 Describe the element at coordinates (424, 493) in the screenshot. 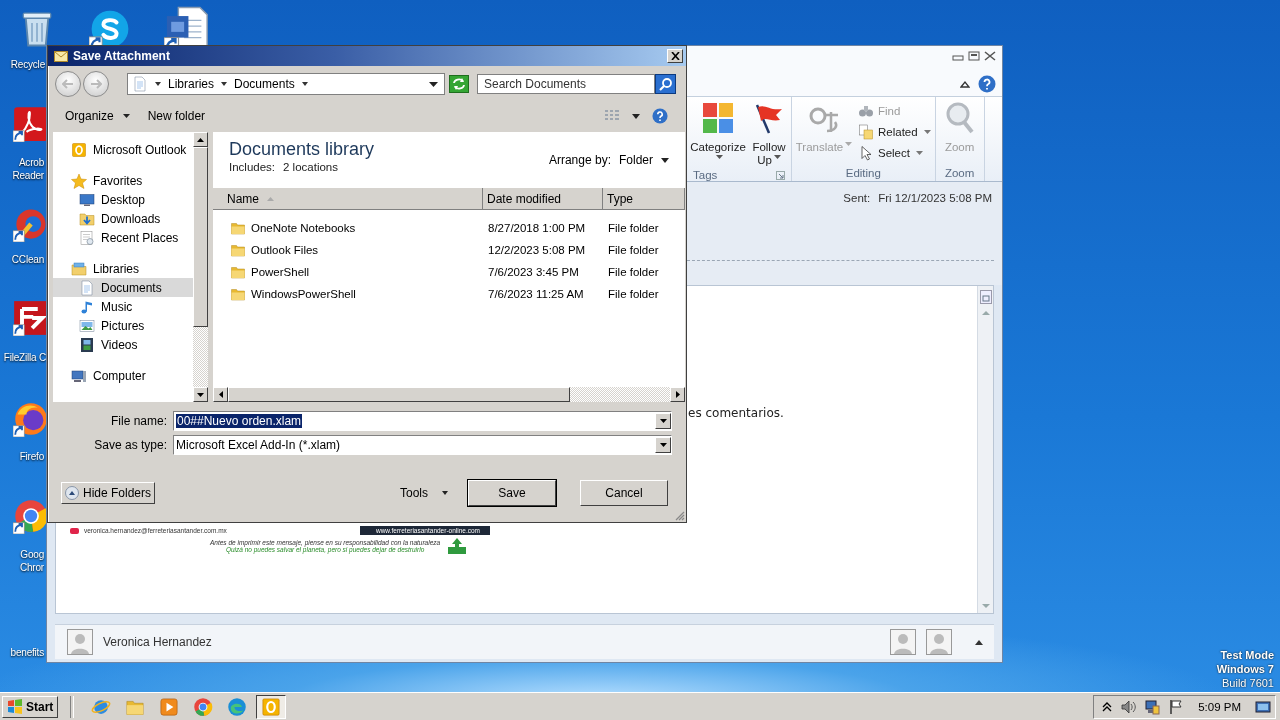

I see `tools-button: Tools` at that location.